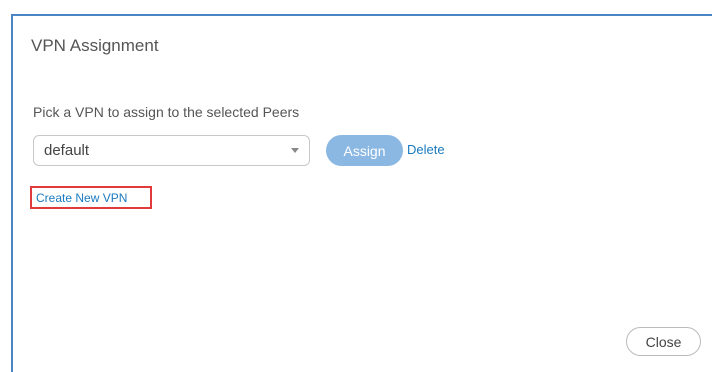 This screenshot has width=712, height=372. What do you see at coordinates (426, 149) in the screenshot?
I see `delete-link: Delete` at bounding box center [426, 149].